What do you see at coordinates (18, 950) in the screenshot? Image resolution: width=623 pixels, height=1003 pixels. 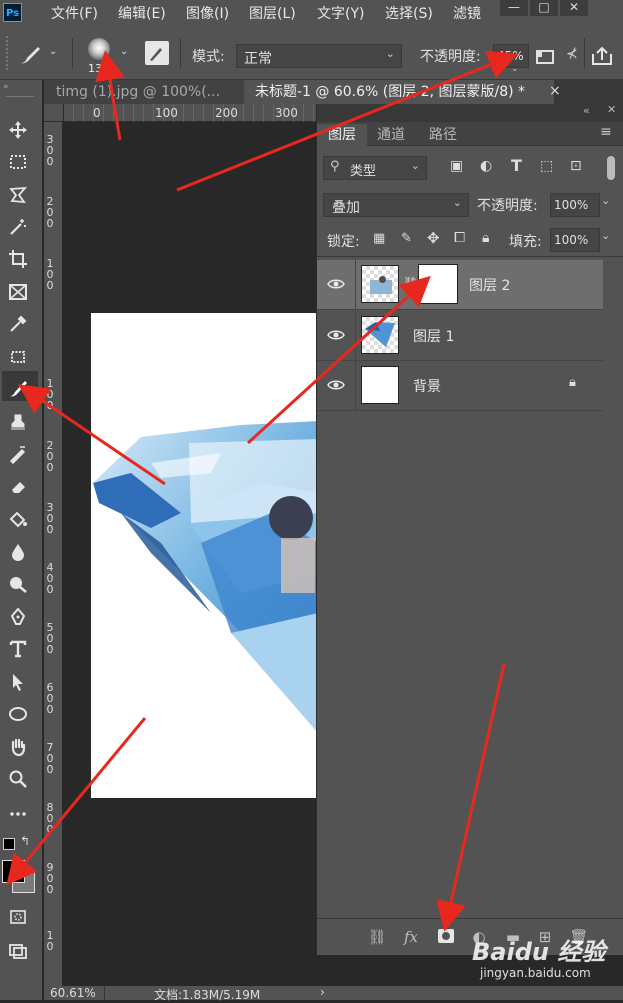 I see `screen-mode-icon` at bounding box center [18, 950].